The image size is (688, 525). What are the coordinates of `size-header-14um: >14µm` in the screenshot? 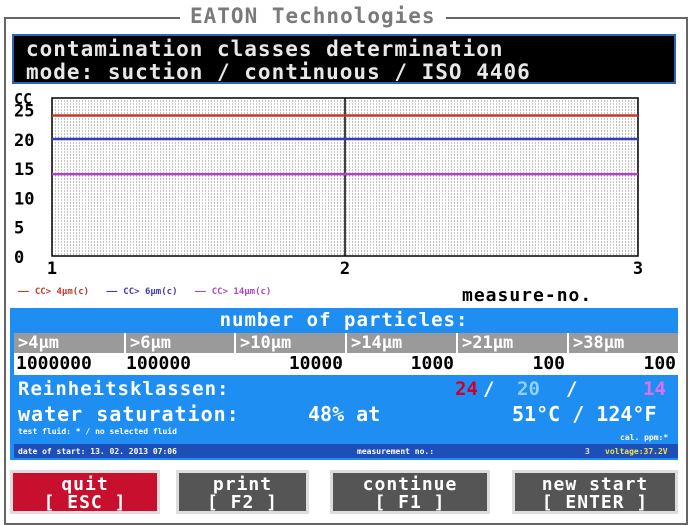 It's located at (400, 343).